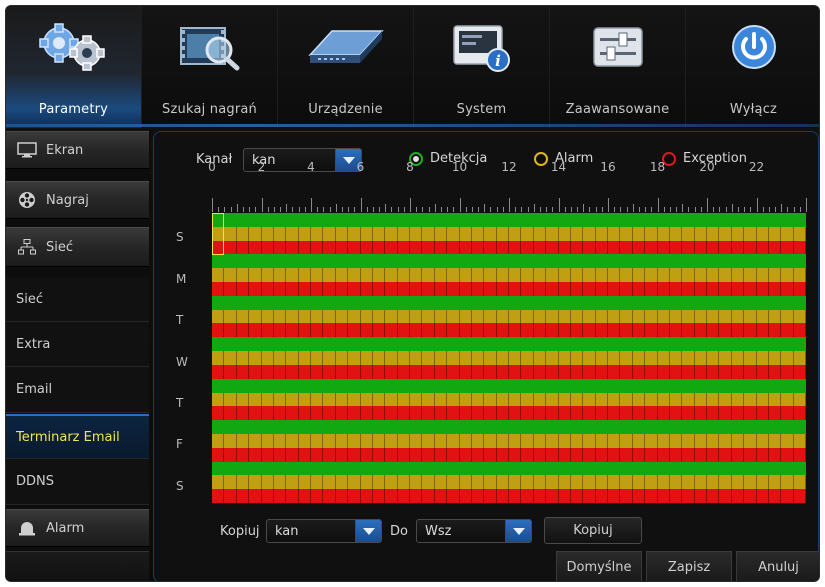  What do you see at coordinates (482, 67) in the screenshot?
I see `nav-tab-system: i System` at bounding box center [482, 67].